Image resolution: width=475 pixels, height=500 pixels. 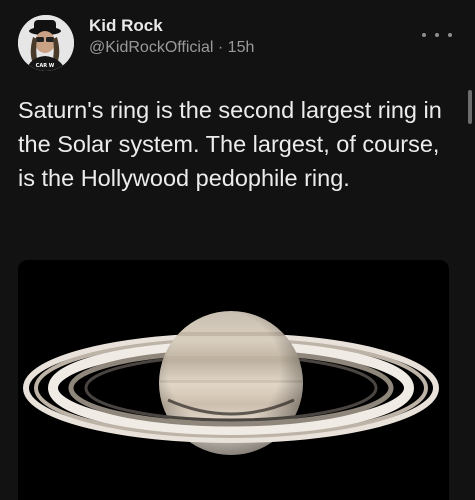 I want to click on timestamp: 15h, so click(x=241, y=47).